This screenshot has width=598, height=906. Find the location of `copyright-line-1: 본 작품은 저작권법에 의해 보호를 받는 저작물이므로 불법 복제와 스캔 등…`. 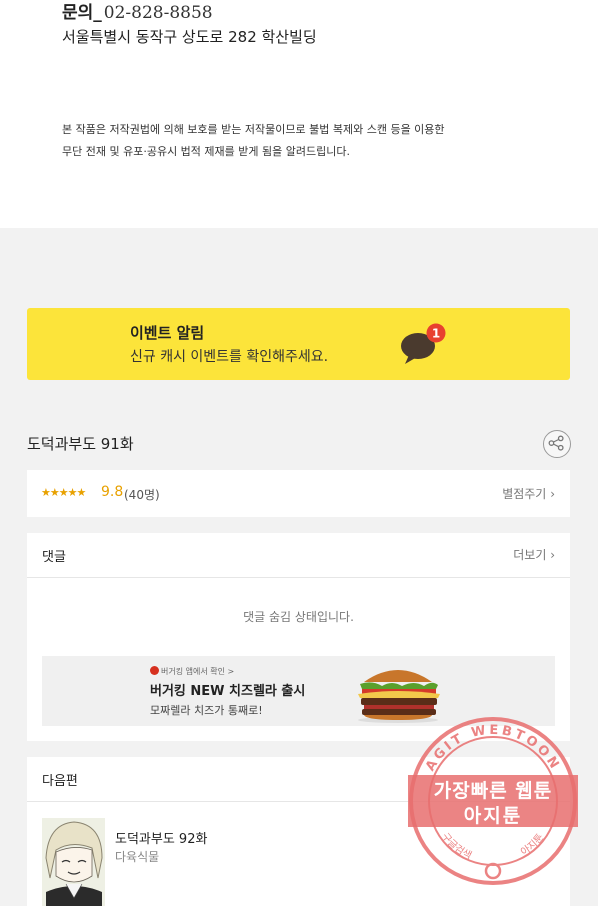

copyright-line-1: 본 작품은 저작권법에 의해 보호를 받는 저작물이므로 불법 복제와 스캔 등… is located at coordinates (253, 129).